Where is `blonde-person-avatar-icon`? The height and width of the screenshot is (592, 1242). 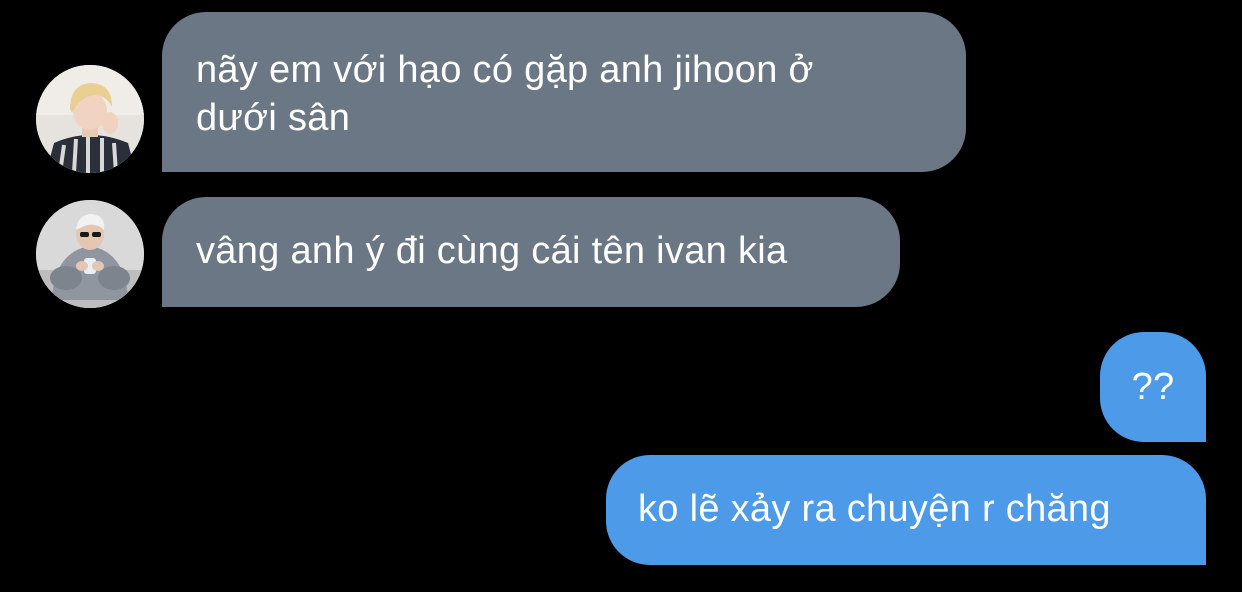
blonde-person-avatar-icon is located at coordinates (90, 119).